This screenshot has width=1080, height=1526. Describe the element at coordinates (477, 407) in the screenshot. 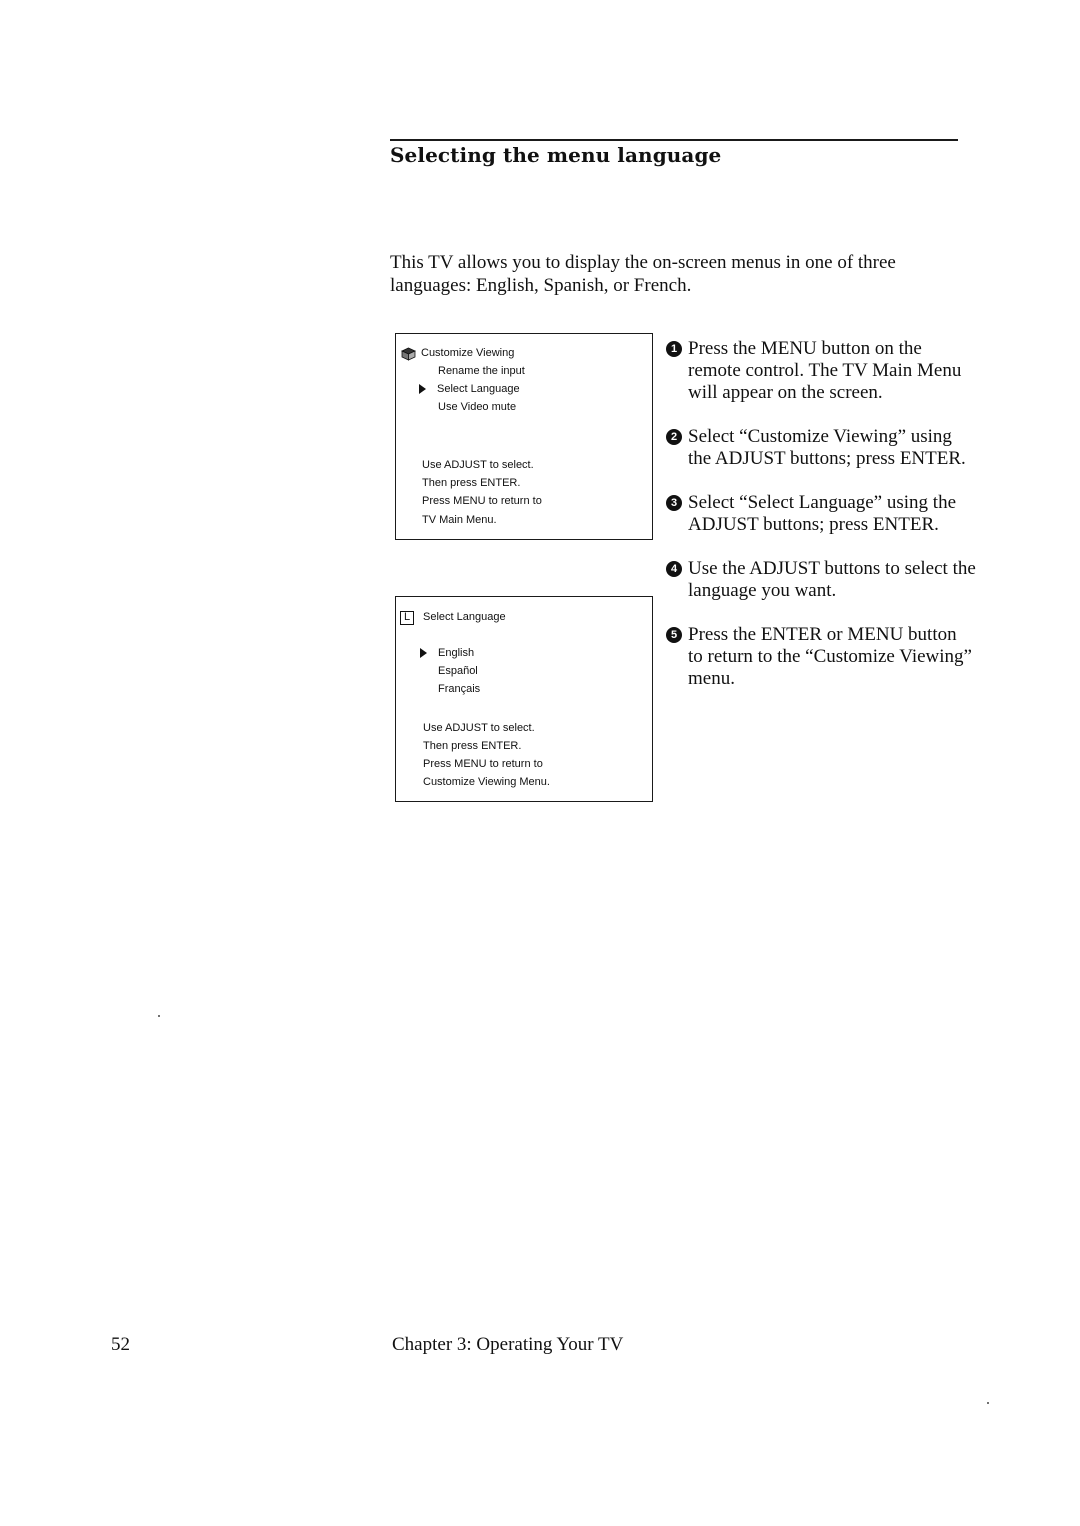

I see `menu-item-video-mute: Use Video mute` at that location.